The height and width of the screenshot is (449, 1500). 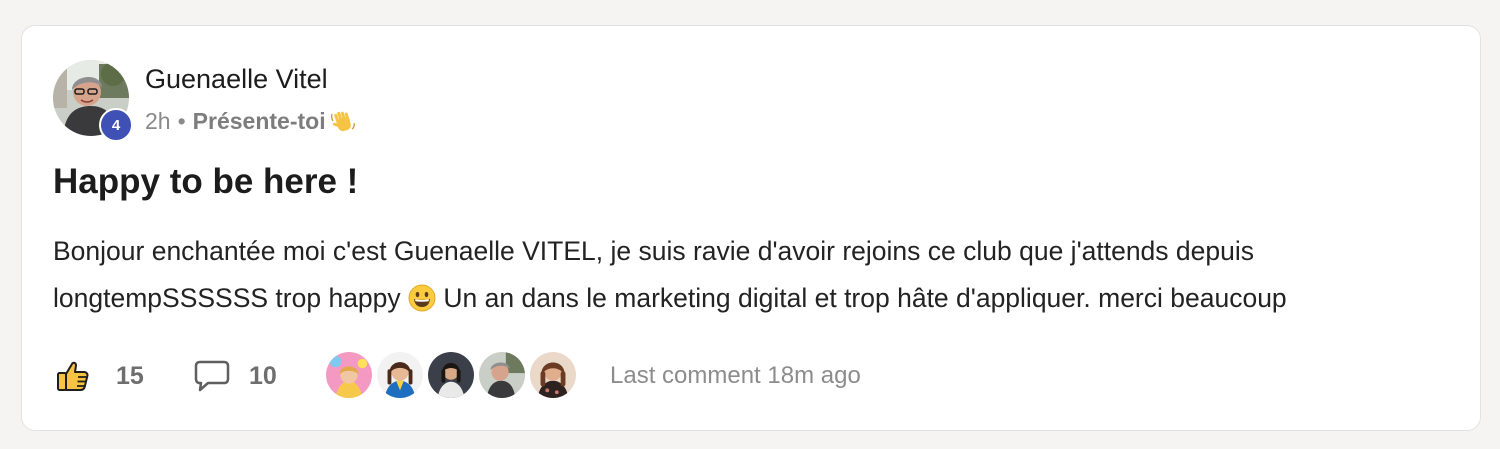 What do you see at coordinates (116, 125) in the screenshot?
I see `level-badge: 4` at bounding box center [116, 125].